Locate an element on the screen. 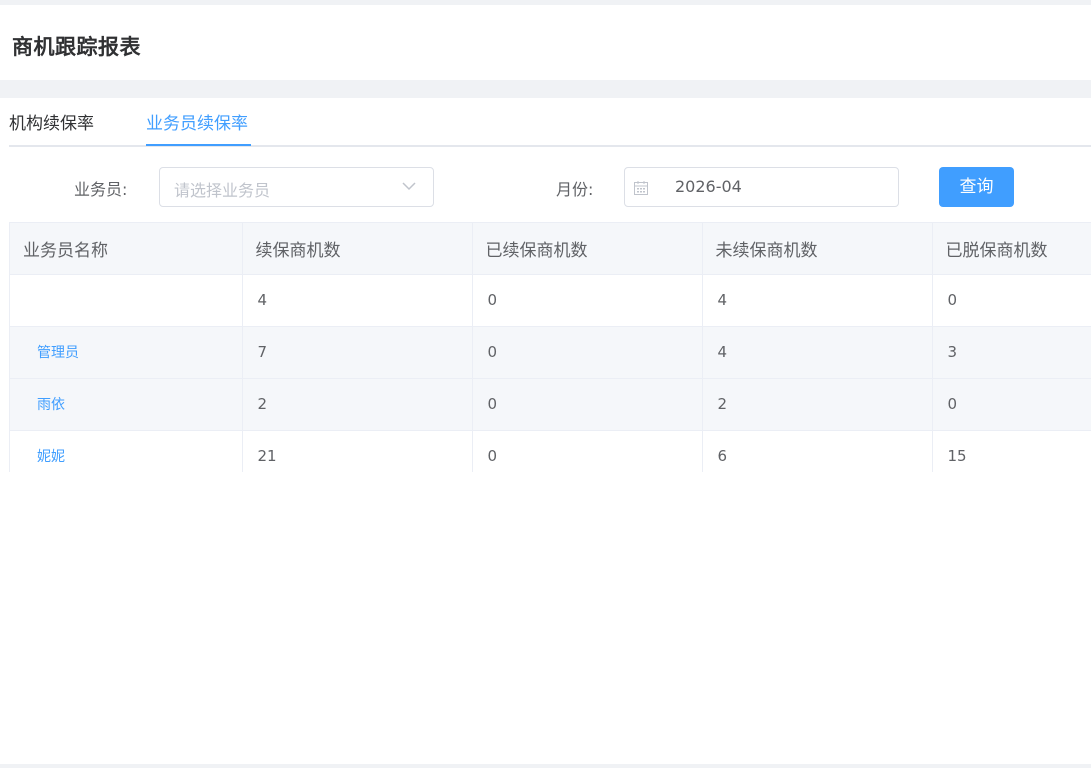 The image size is (1091, 768). month-value: 2026-04 is located at coordinates (708, 186).